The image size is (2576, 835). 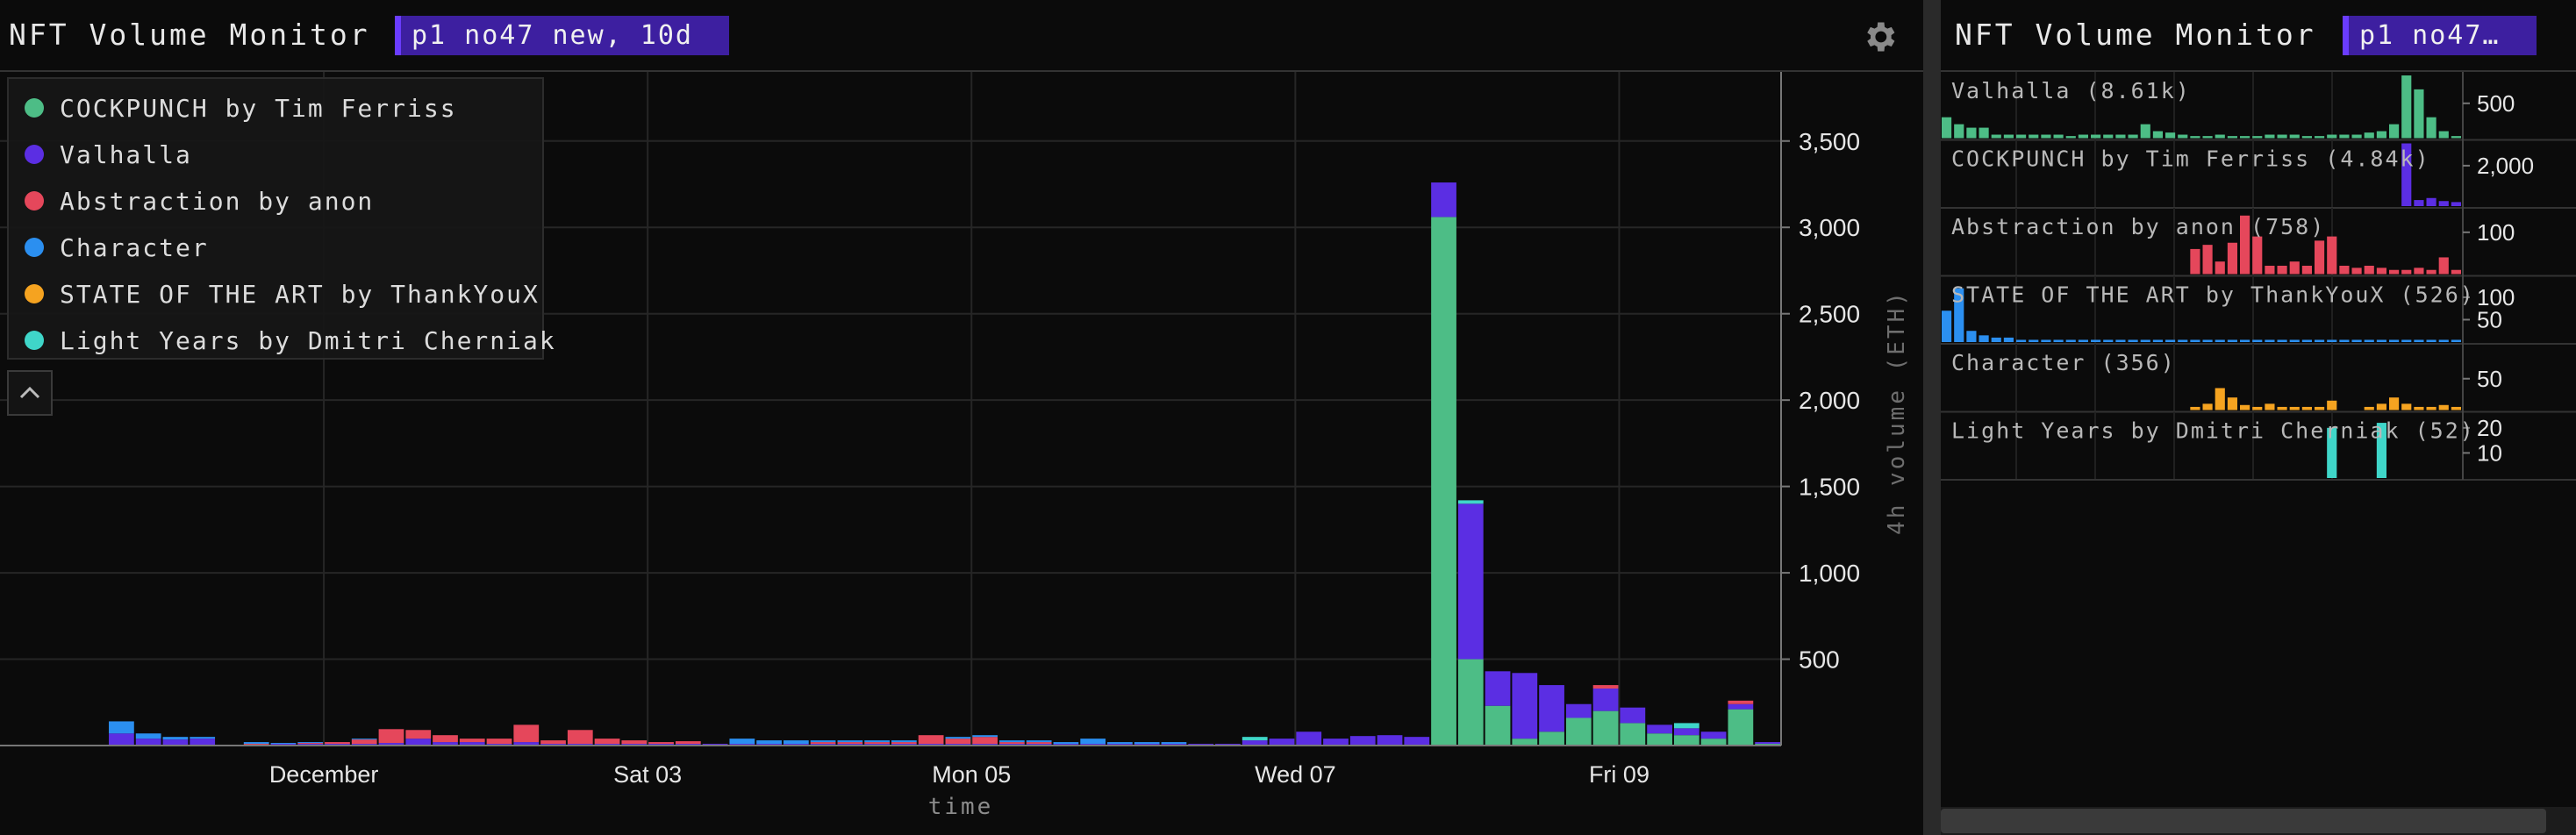 I want to click on legend-item-abstraction: Abstraction by anon, so click(x=196, y=201).